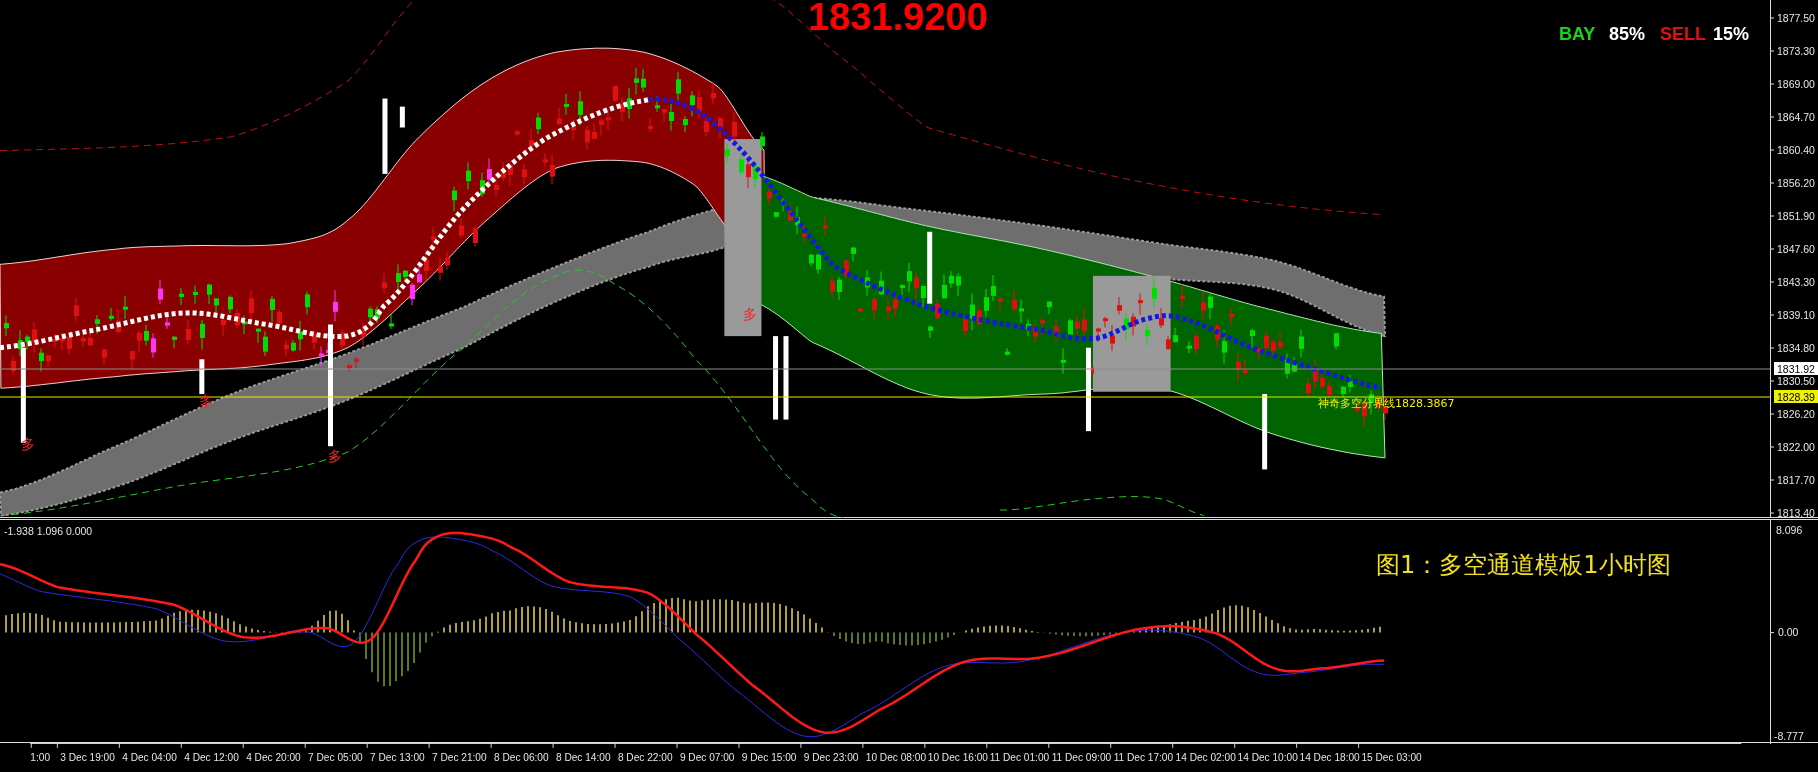  What do you see at coordinates (1796, 282) in the screenshot?
I see `price-tick: 1843.30` at bounding box center [1796, 282].